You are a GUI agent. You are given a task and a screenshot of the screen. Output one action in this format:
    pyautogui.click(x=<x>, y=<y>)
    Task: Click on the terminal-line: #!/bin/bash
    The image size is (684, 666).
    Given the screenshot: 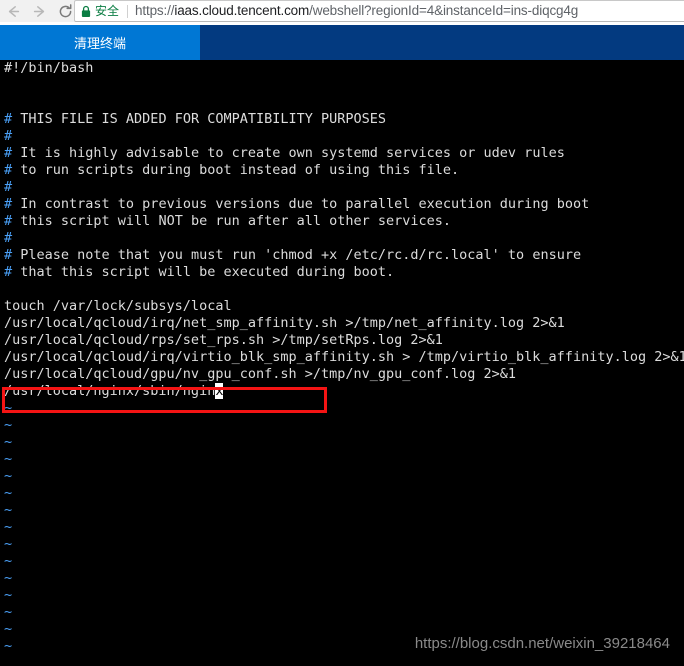 What is the action you would take?
    pyautogui.click(x=342, y=68)
    